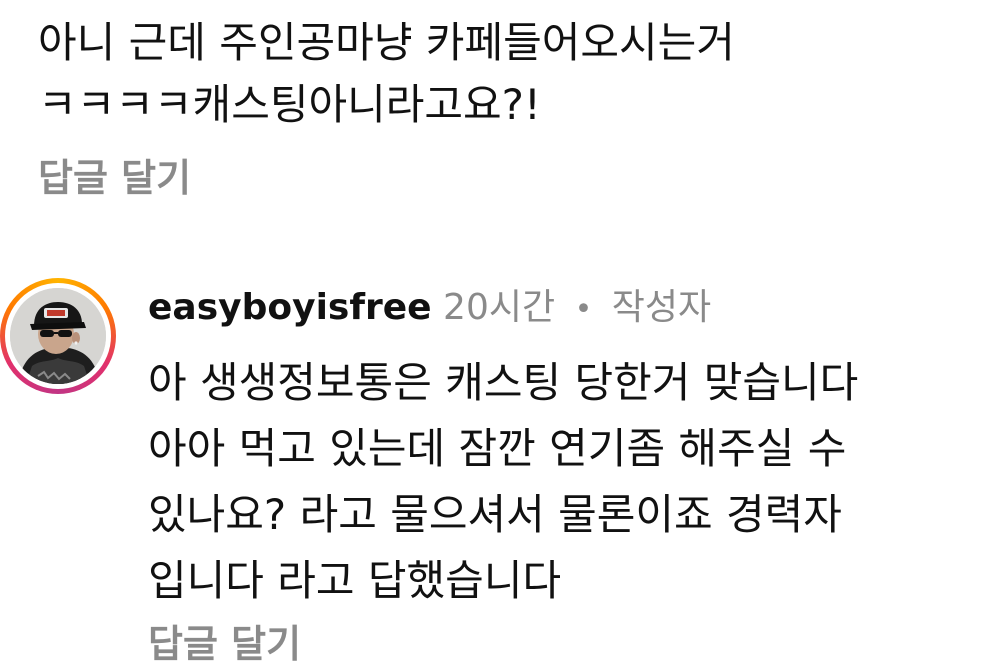 The image size is (1006, 670). Describe the element at coordinates (290, 307) in the screenshot. I see `comment-username: easyboyisfree` at that location.